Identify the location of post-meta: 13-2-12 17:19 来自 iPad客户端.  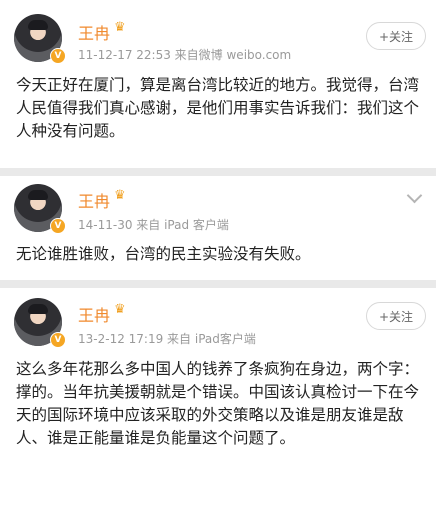
(167, 339).